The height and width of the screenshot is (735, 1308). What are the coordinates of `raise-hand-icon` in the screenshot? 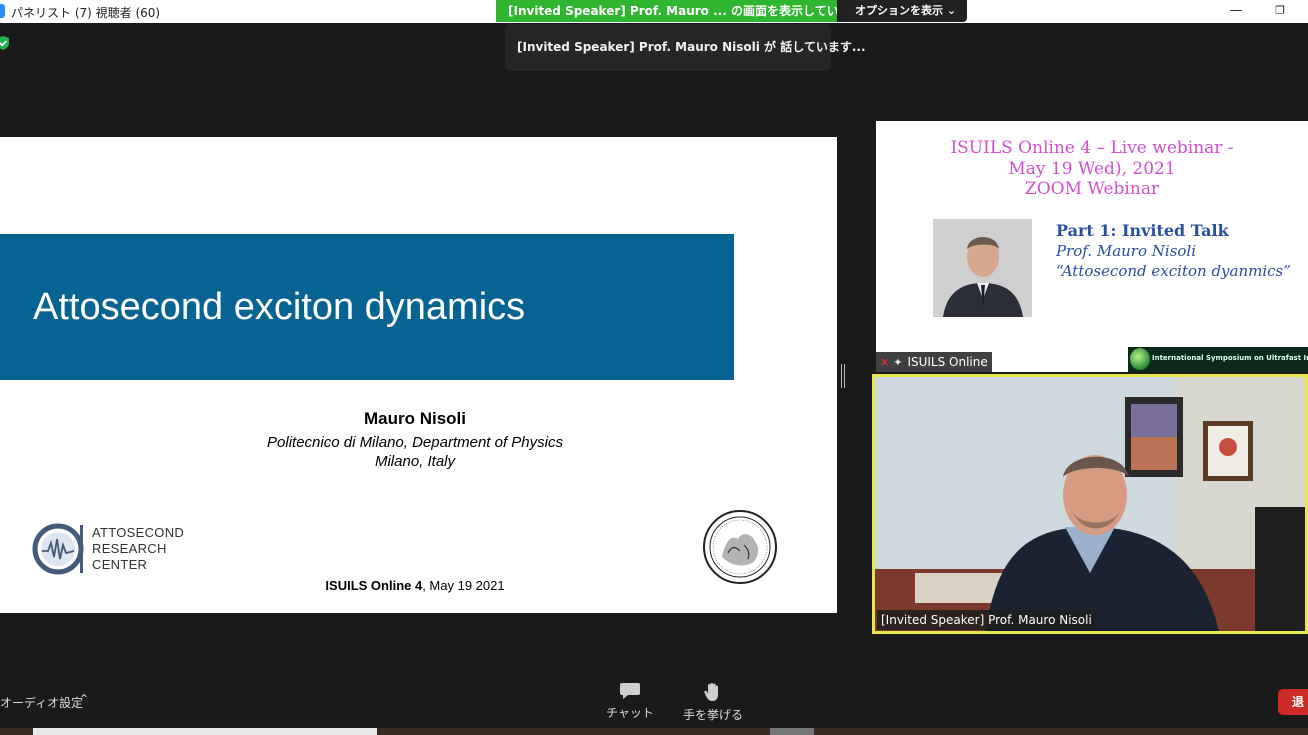 It's located at (711, 692).